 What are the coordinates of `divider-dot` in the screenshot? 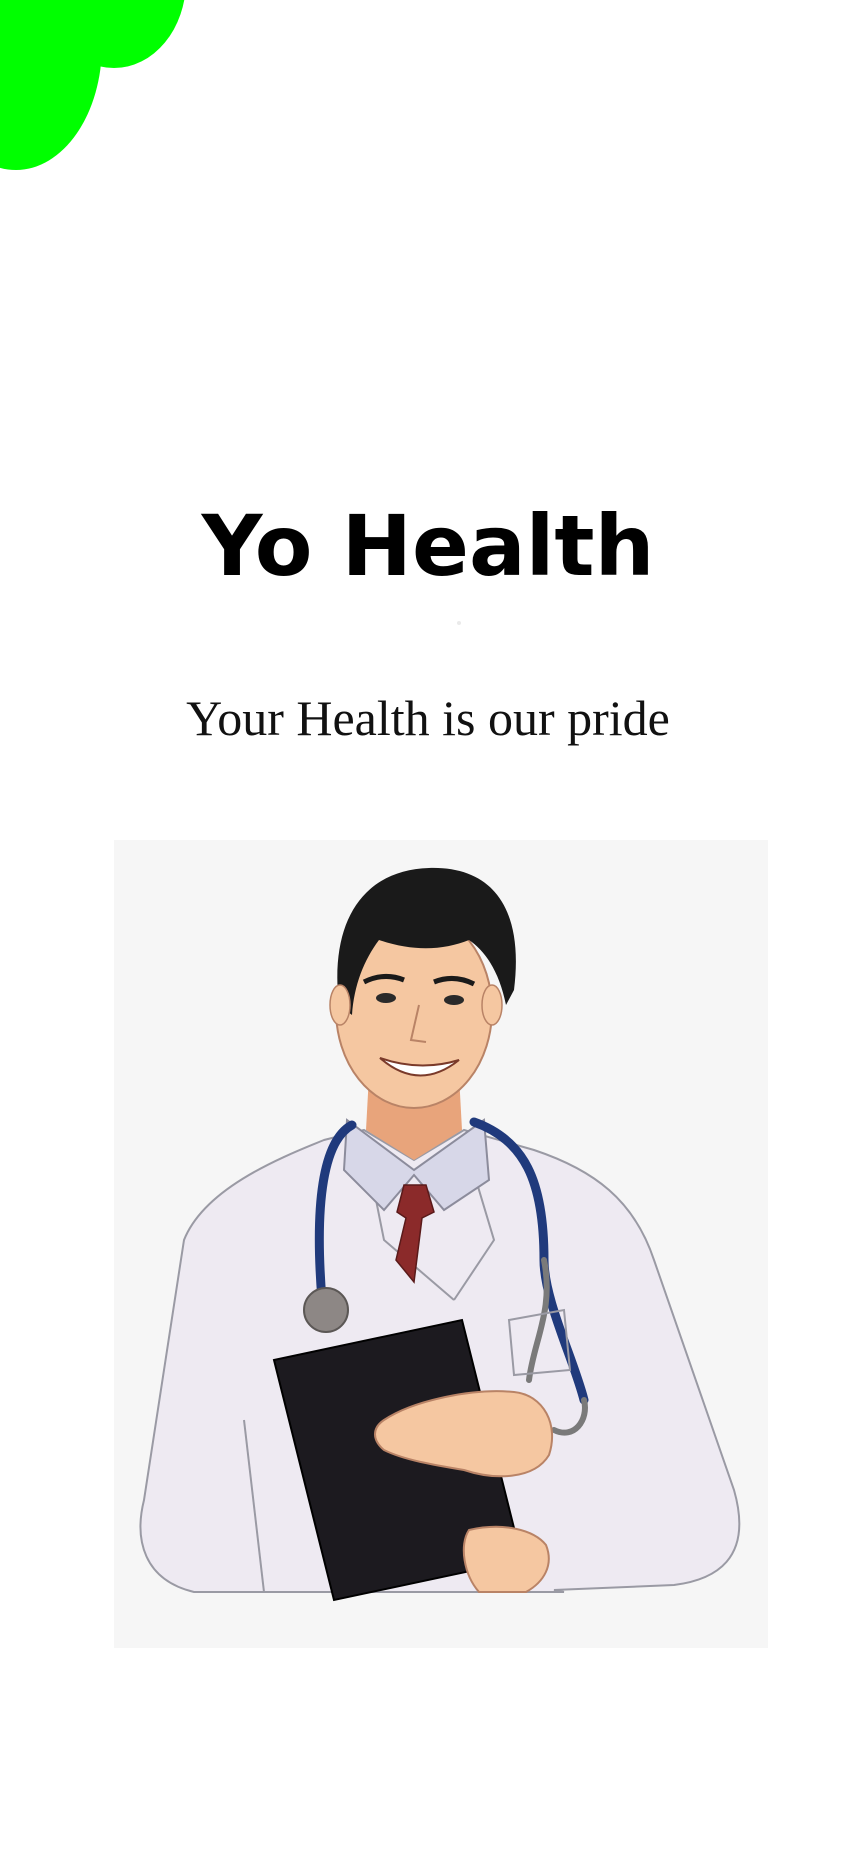 It's located at (459, 623).